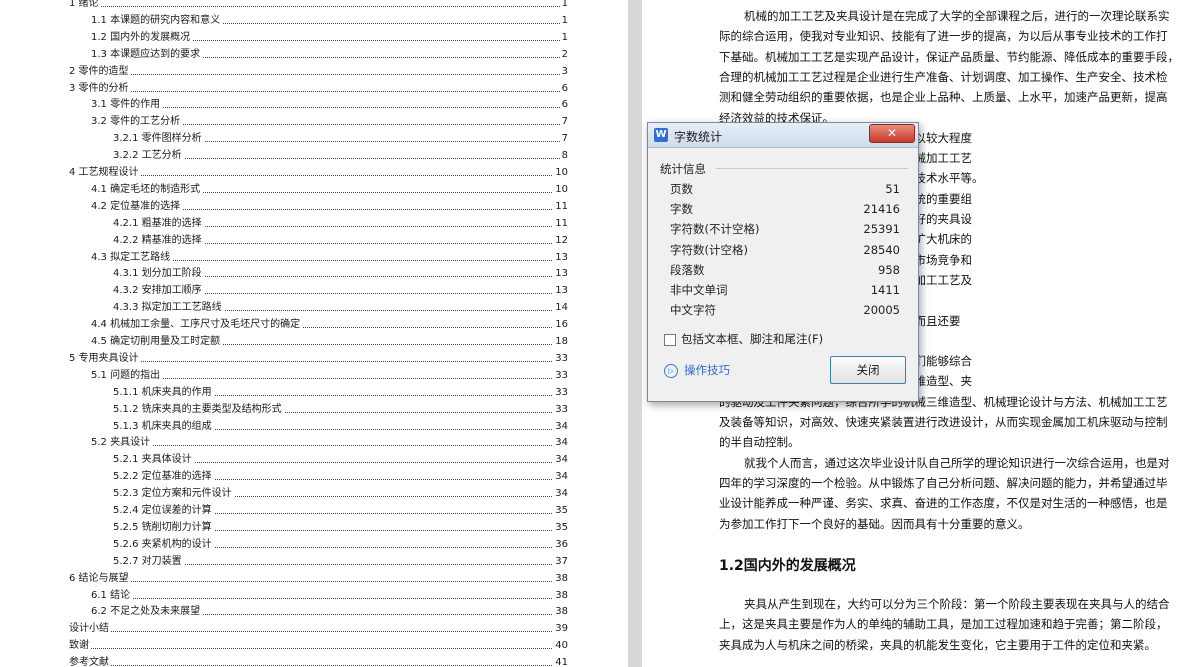 This screenshot has width=1184, height=667. I want to click on toc-entry: 4.4 机械加工余量、工序尺寸及毛坯尺寸的确定 16, so click(329, 325).